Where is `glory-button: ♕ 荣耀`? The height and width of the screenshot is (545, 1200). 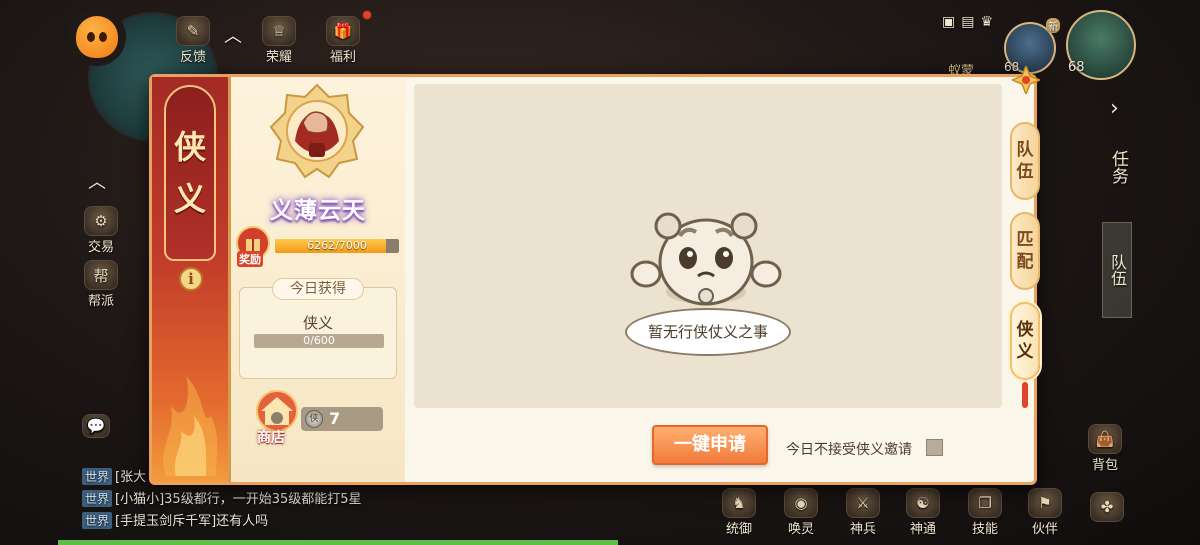
glory-button: ♕ 荣耀 is located at coordinates (279, 40).